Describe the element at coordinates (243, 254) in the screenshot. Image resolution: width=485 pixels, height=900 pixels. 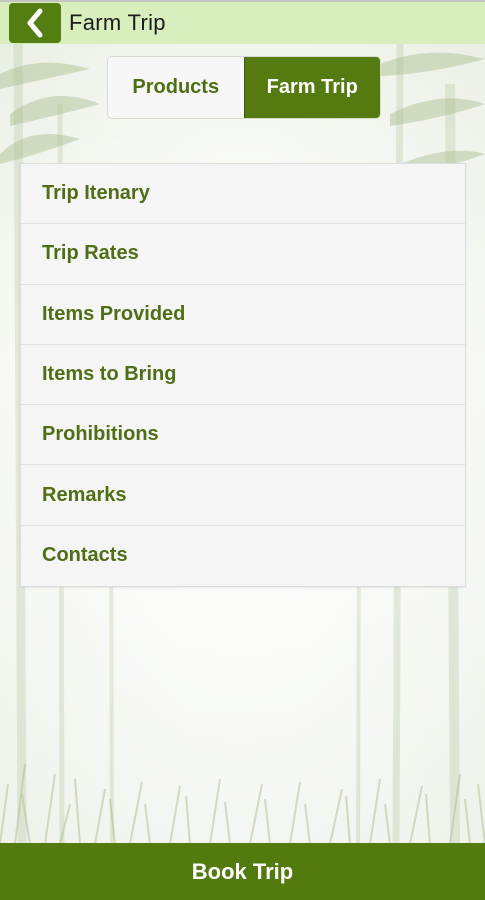
I see `menu-item-trip-rates: Trip Rates` at that location.